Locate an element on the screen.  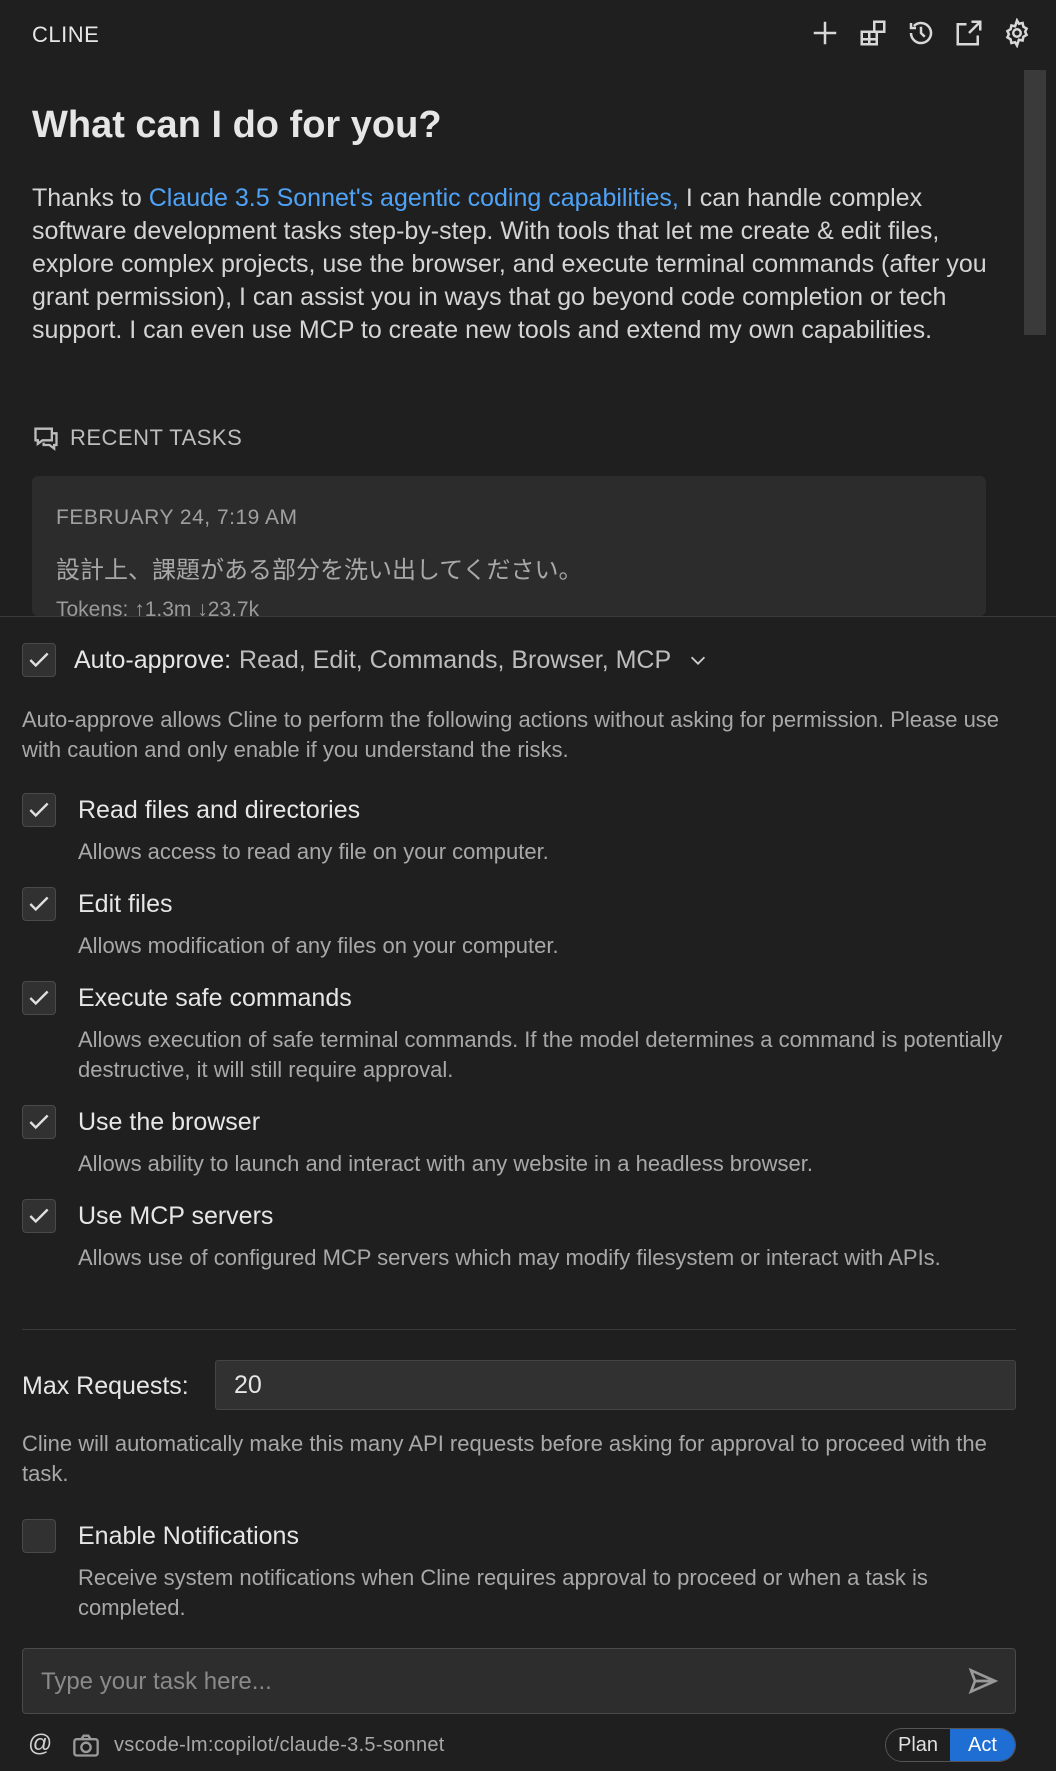
task-text: 設計上、課題がある部分を洗い出してください。 is located at coordinates (319, 570).